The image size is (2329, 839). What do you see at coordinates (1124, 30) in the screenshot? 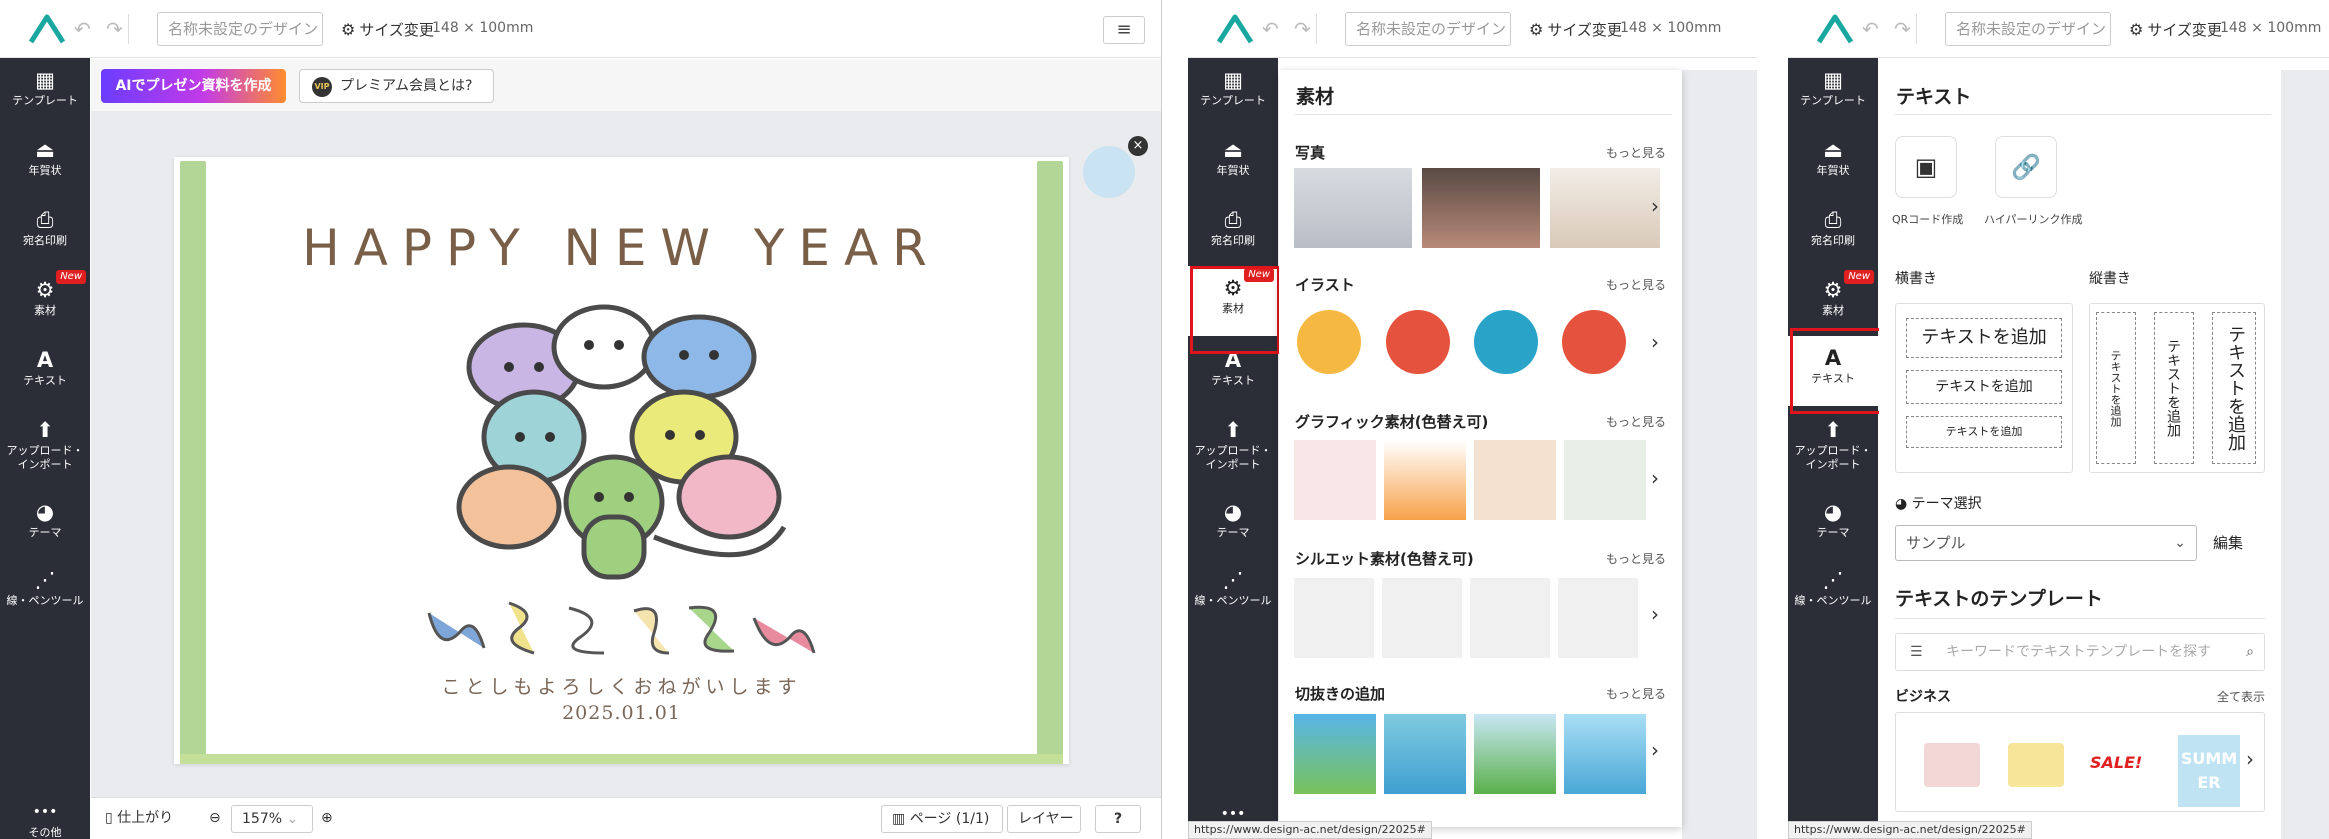
I see `menu-button: ≡` at bounding box center [1124, 30].